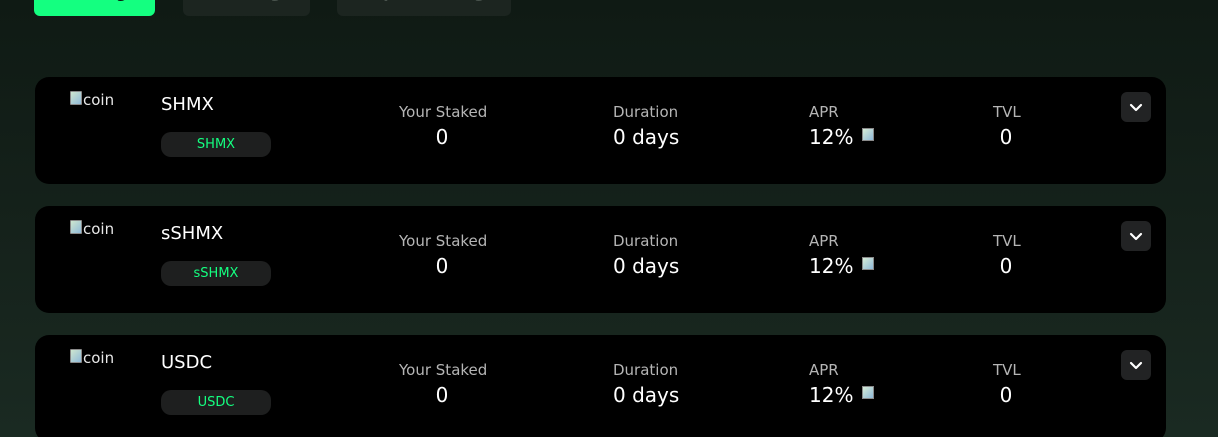 The width and height of the screenshot is (1218, 437). What do you see at coordinates (187, 104) in the screenshot?
I see `token-name: SHMX` at bounding box center [187, 104].